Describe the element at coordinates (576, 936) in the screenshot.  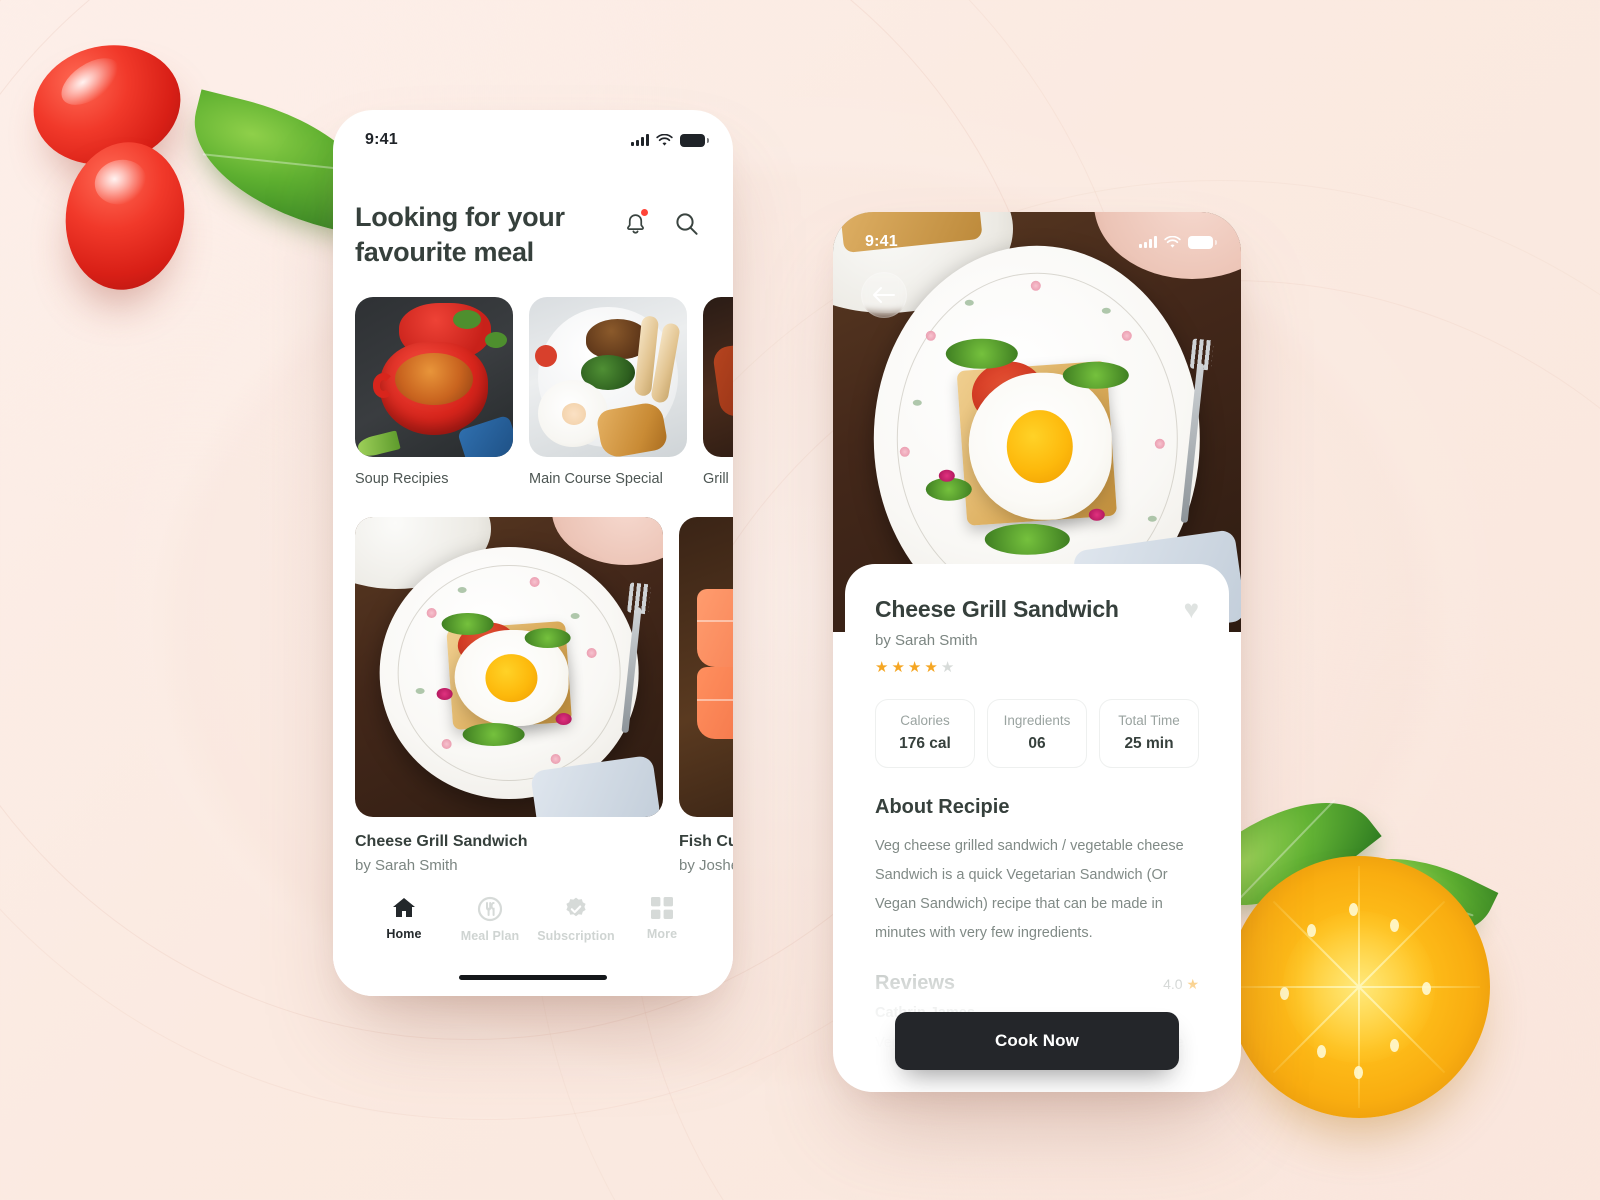
I see `tab-label: Subscription` at that location.